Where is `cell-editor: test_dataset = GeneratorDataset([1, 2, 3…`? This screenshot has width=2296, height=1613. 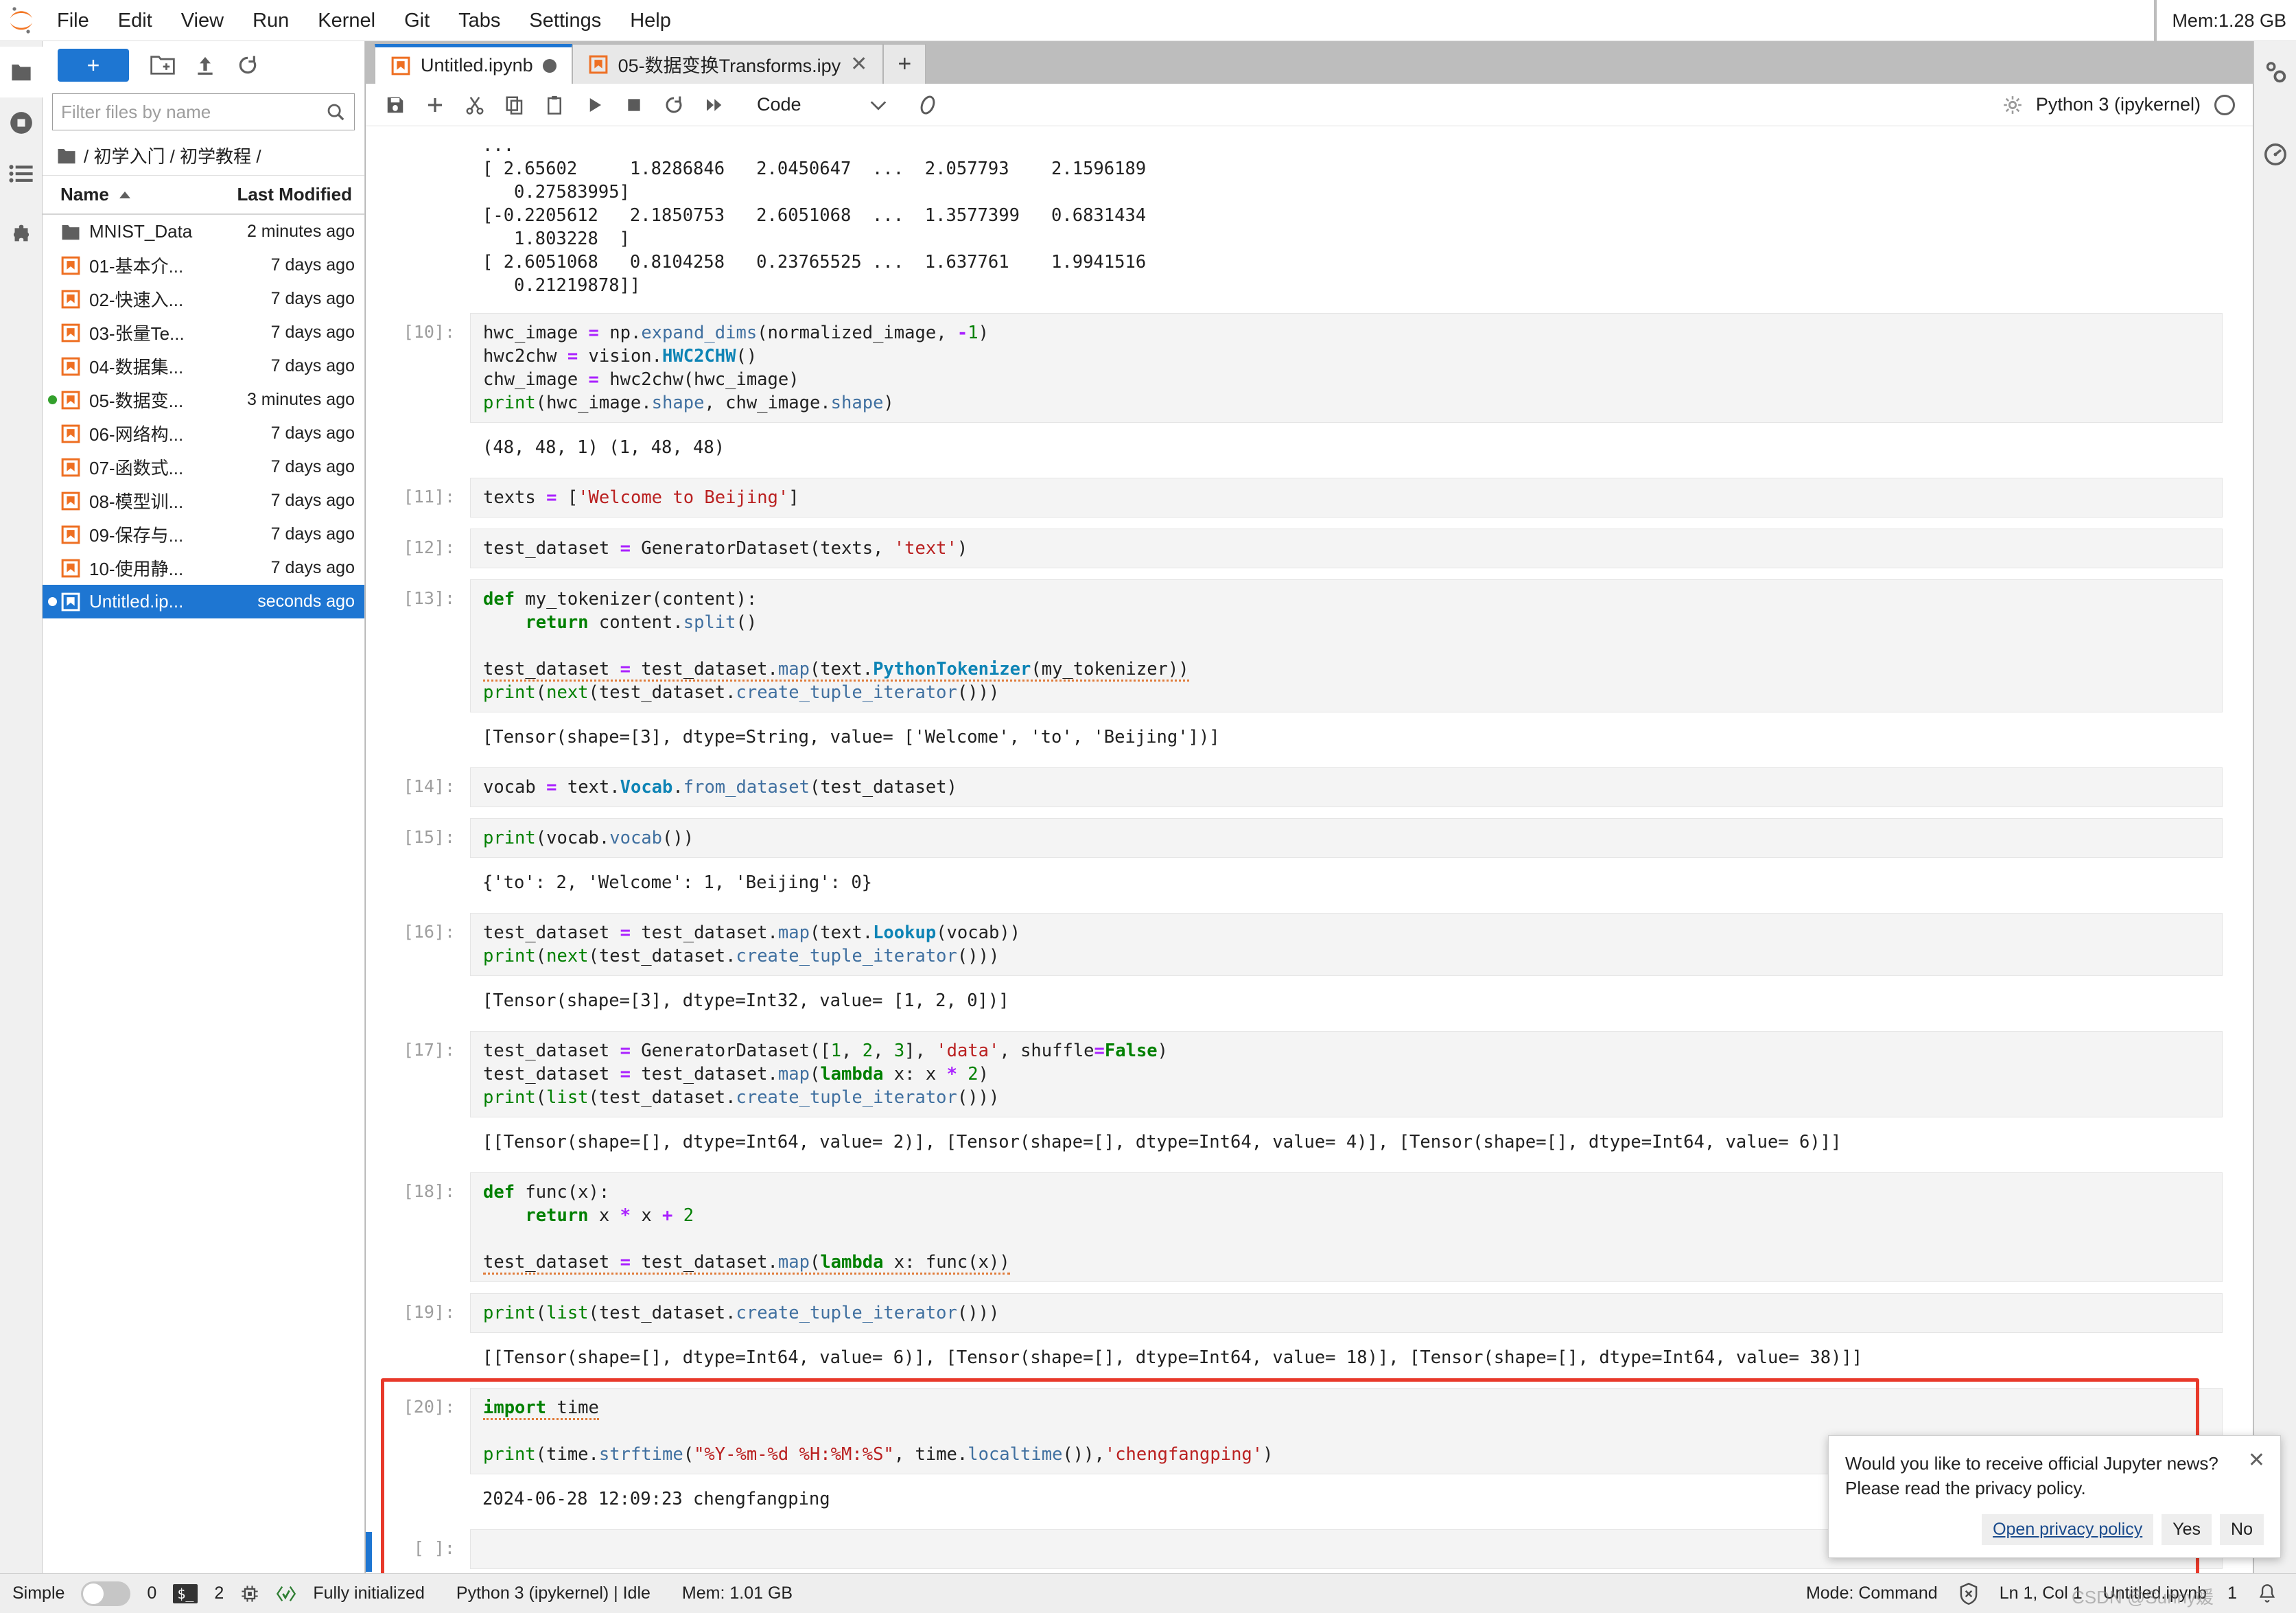 cell-editor: test_dataset = GeneratorDataset([1, 2, 3… is located at coordinates (1346, 1074).